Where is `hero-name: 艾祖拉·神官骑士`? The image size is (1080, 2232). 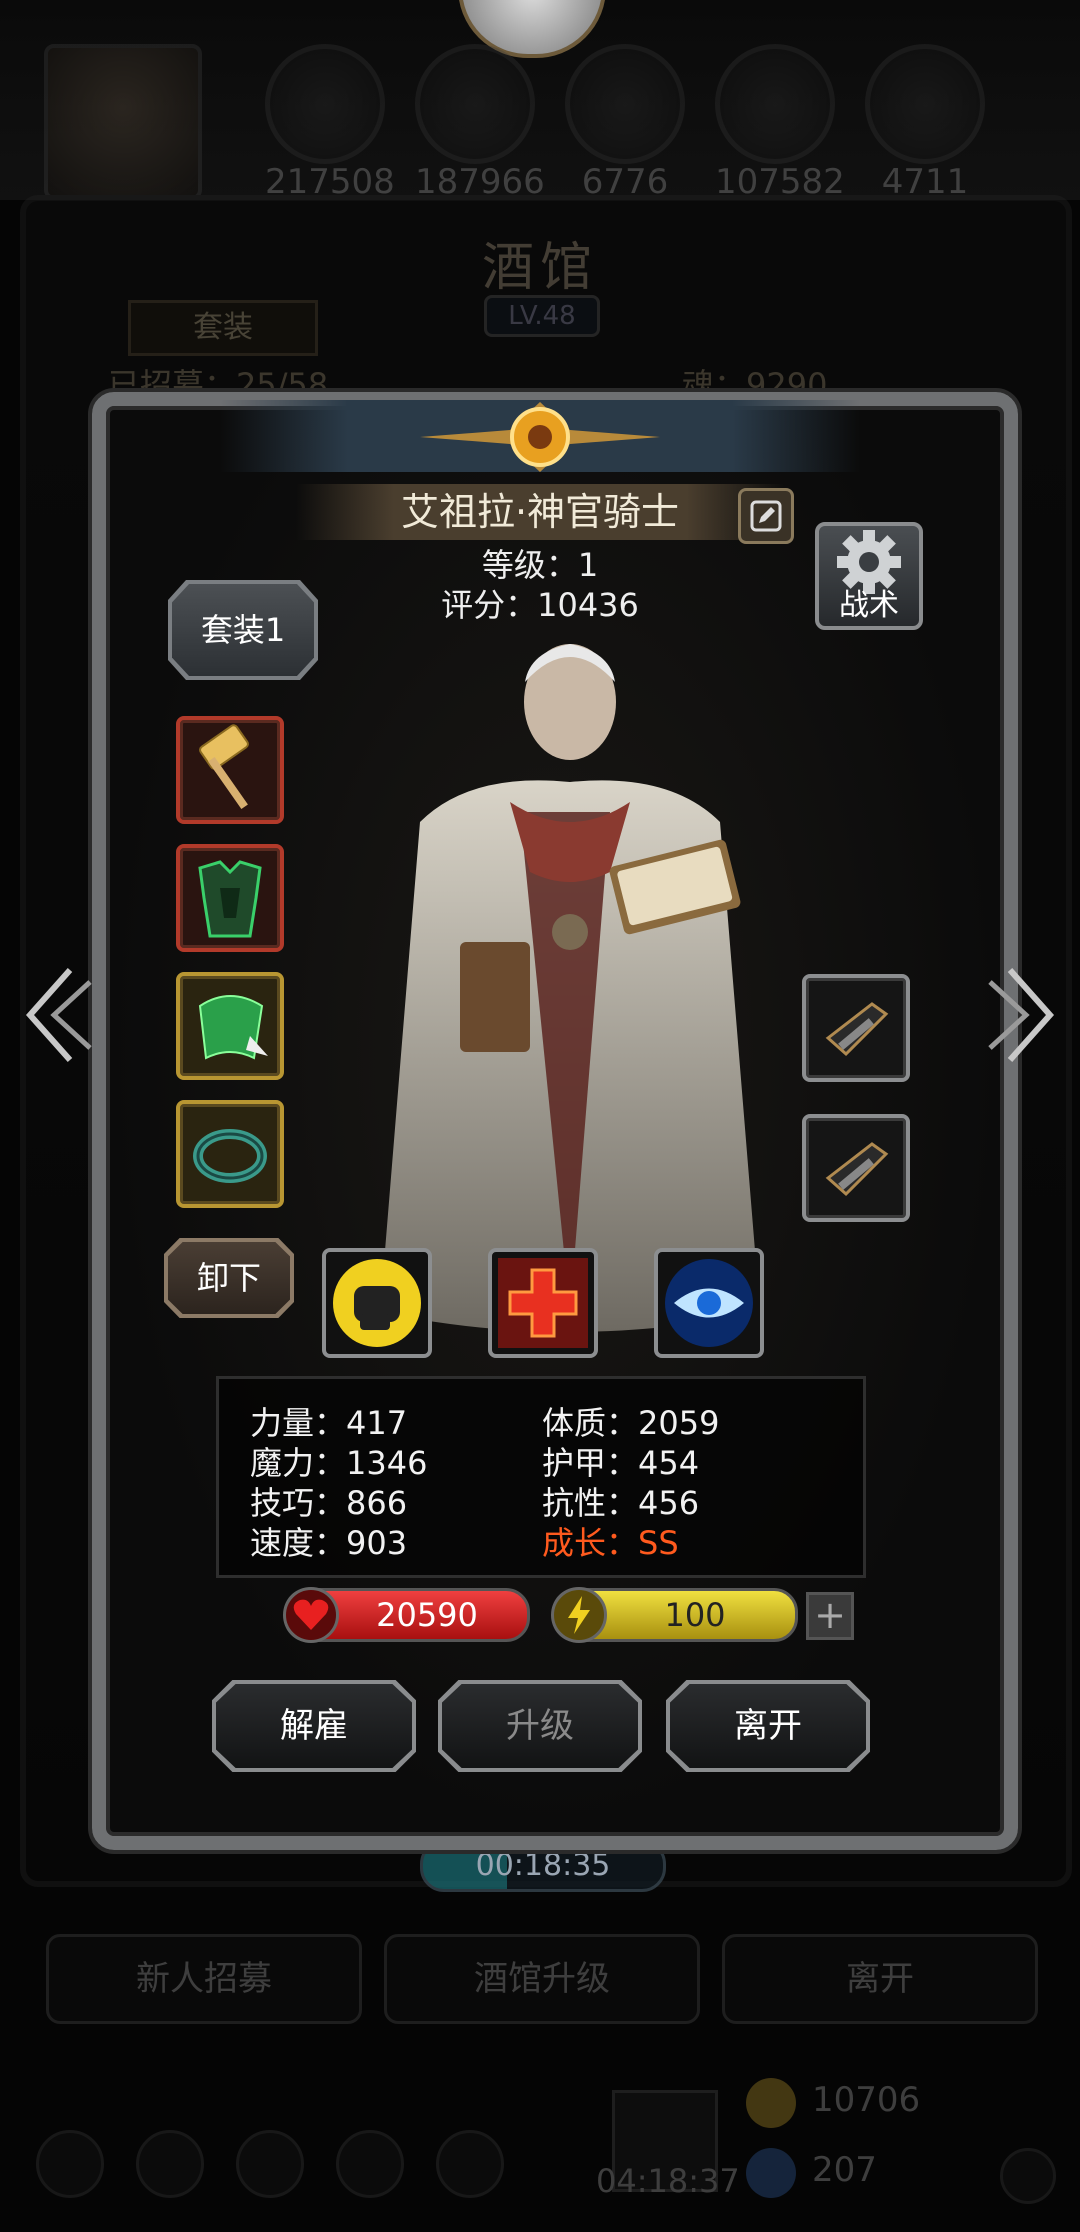
hero-name: 艾祖拉·神官骑士 is located at coordinates (540, 512).